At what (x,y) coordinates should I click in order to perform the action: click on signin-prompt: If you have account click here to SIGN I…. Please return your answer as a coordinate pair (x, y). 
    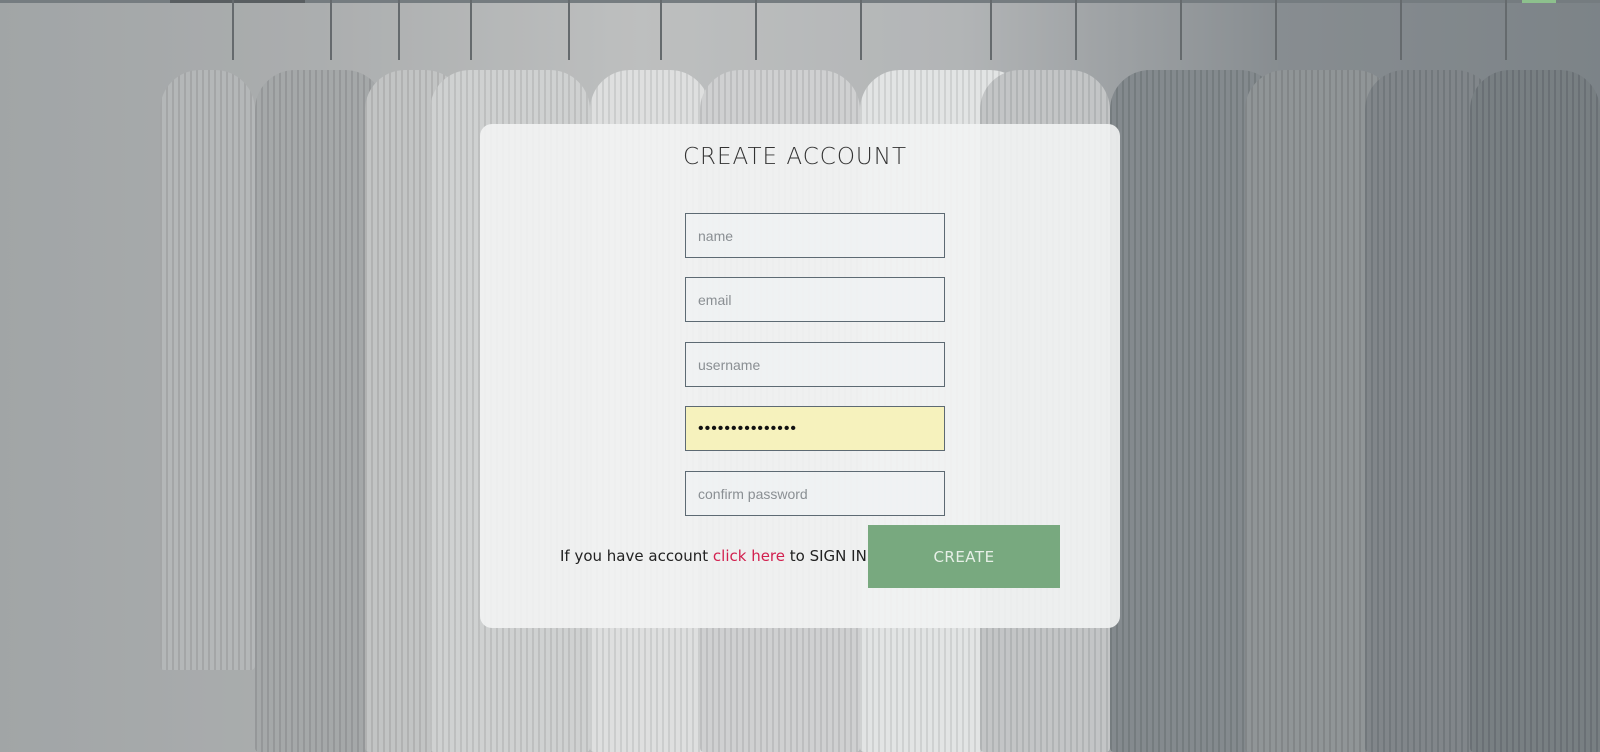
    Looking at the image, I should click on (716, 556).